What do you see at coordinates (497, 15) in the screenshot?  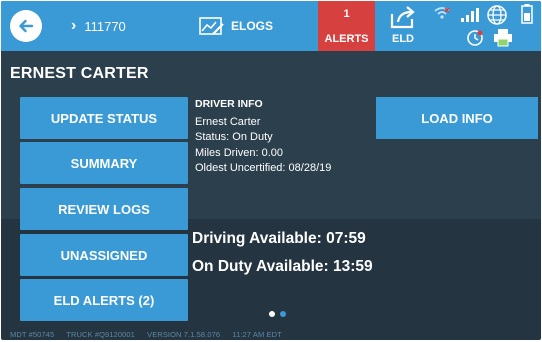 I see `globe-icon` at bounding box center [497, 15].